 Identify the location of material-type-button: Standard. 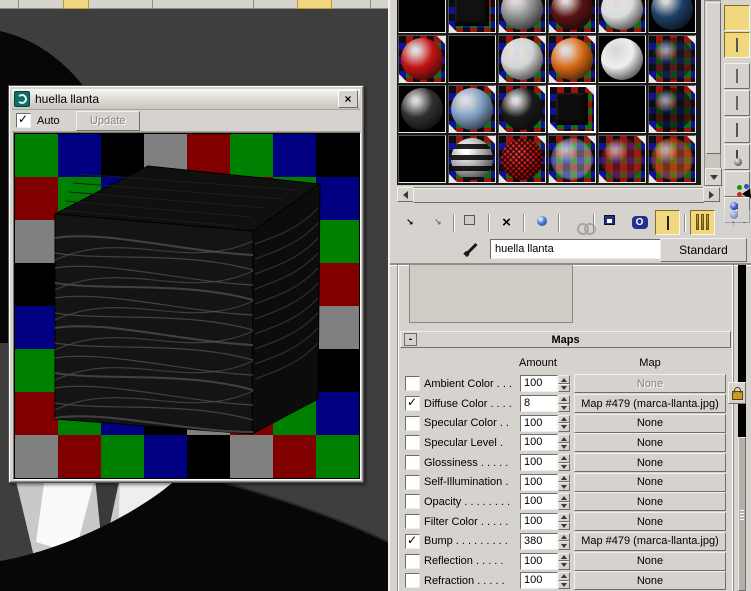
(703, 250).